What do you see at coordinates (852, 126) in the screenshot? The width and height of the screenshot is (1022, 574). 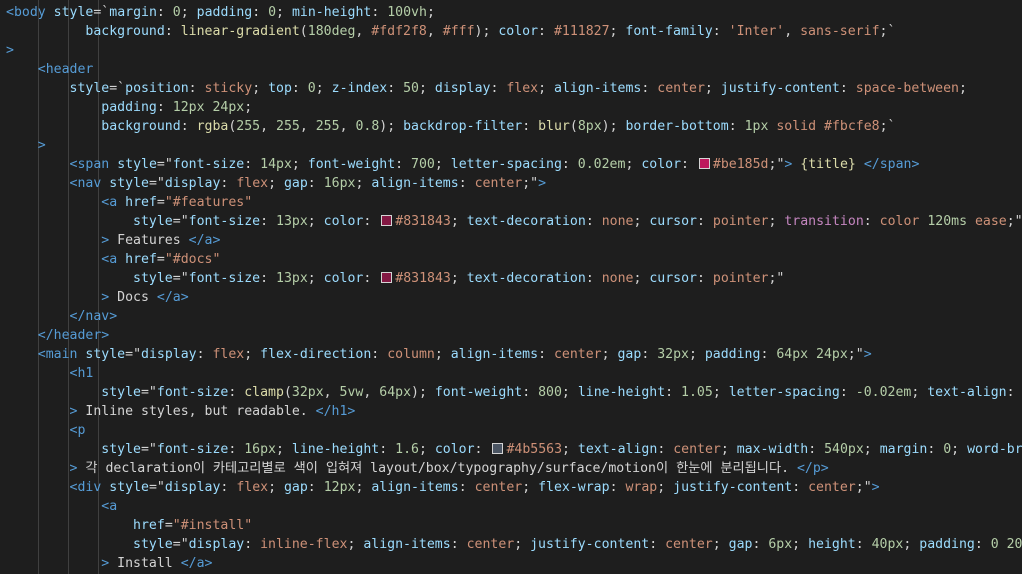 I see `code-token: #fbcfe8` at bounding box center [852, 126].